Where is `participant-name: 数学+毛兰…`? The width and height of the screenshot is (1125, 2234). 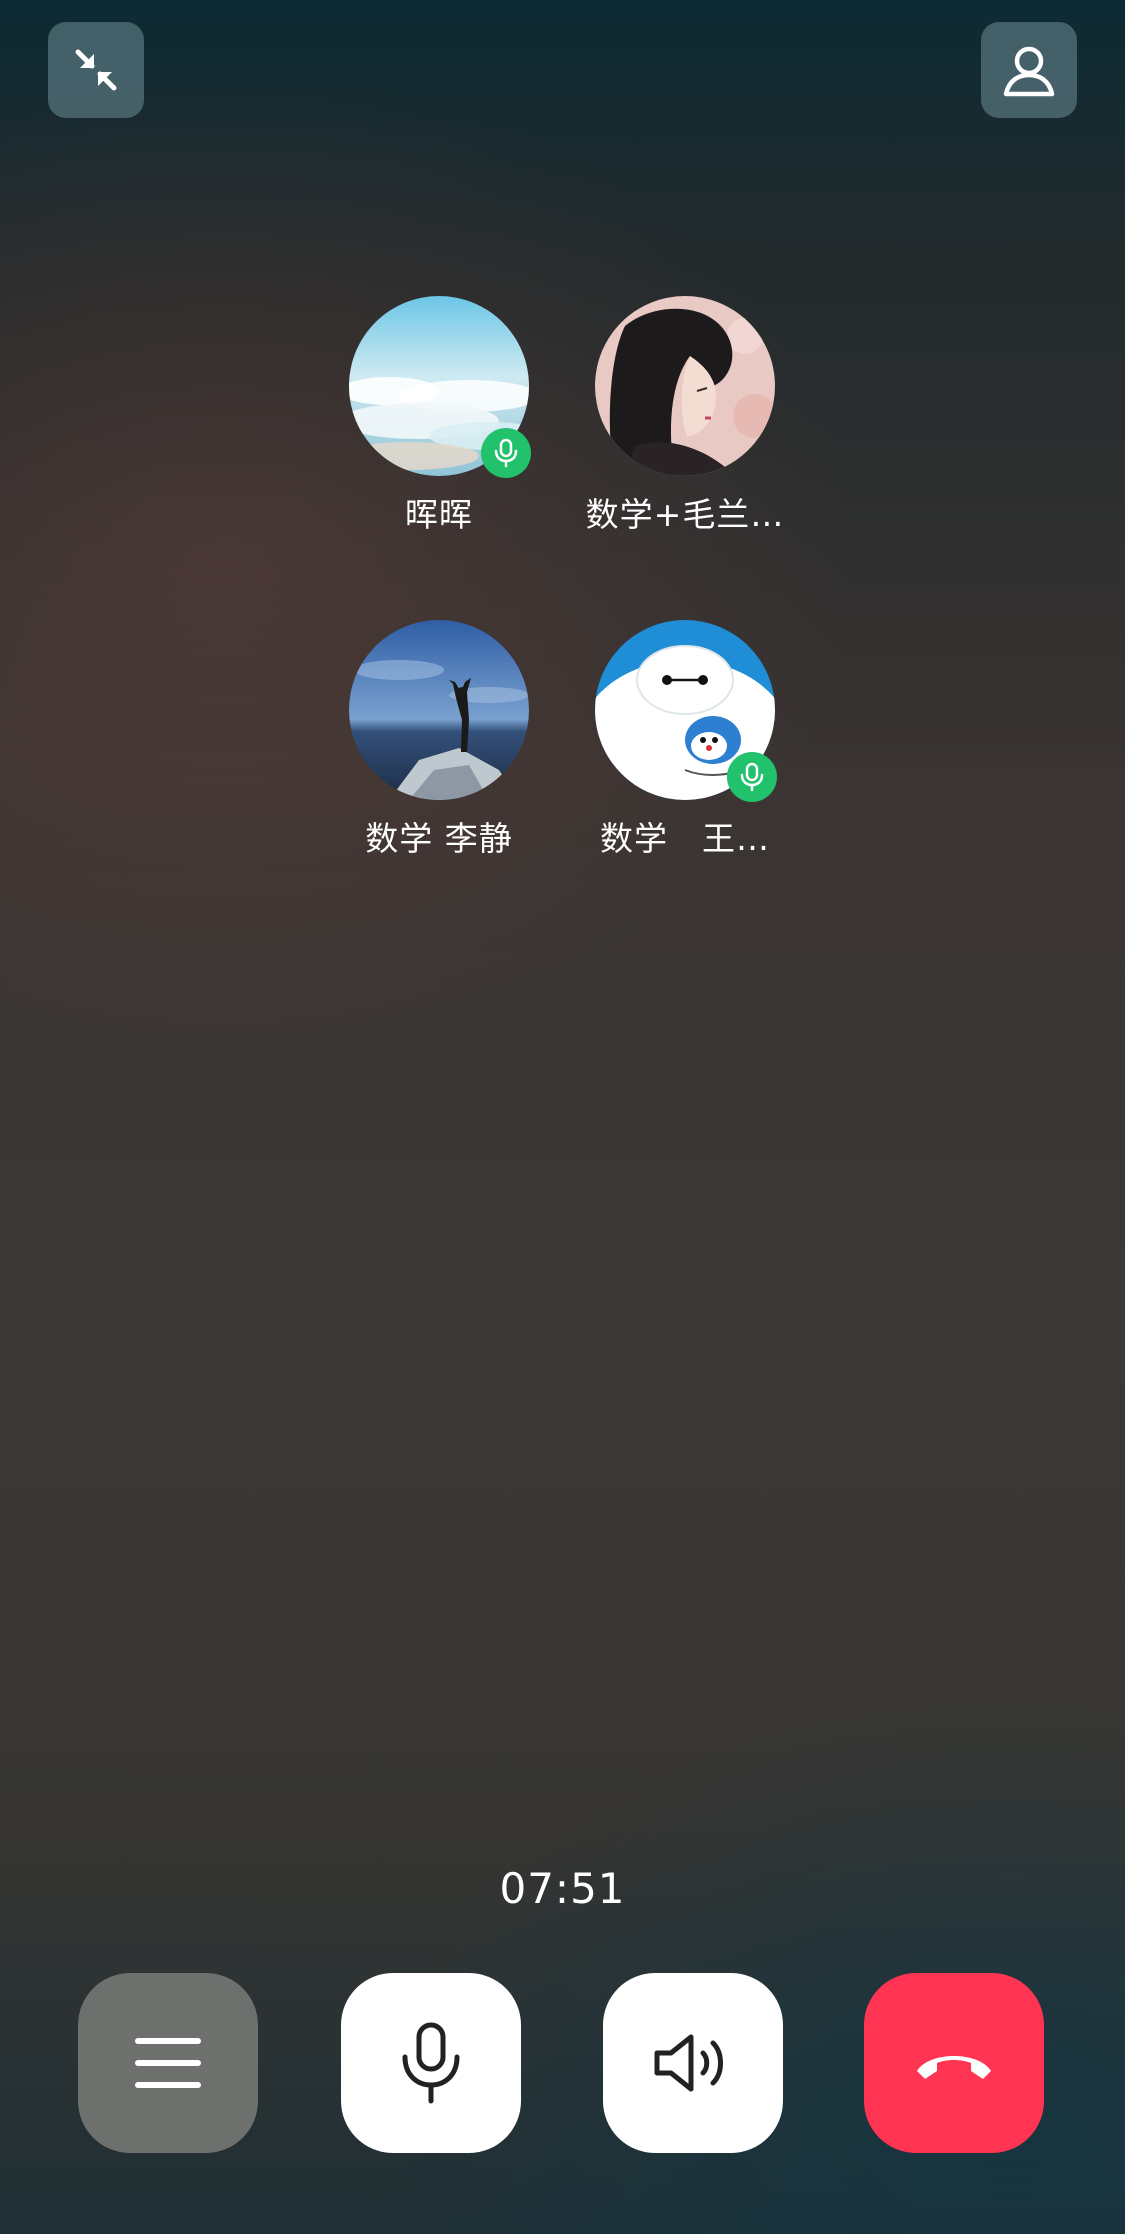 participant-name: 数学+毛兰… is located at coordinates (685, 514).